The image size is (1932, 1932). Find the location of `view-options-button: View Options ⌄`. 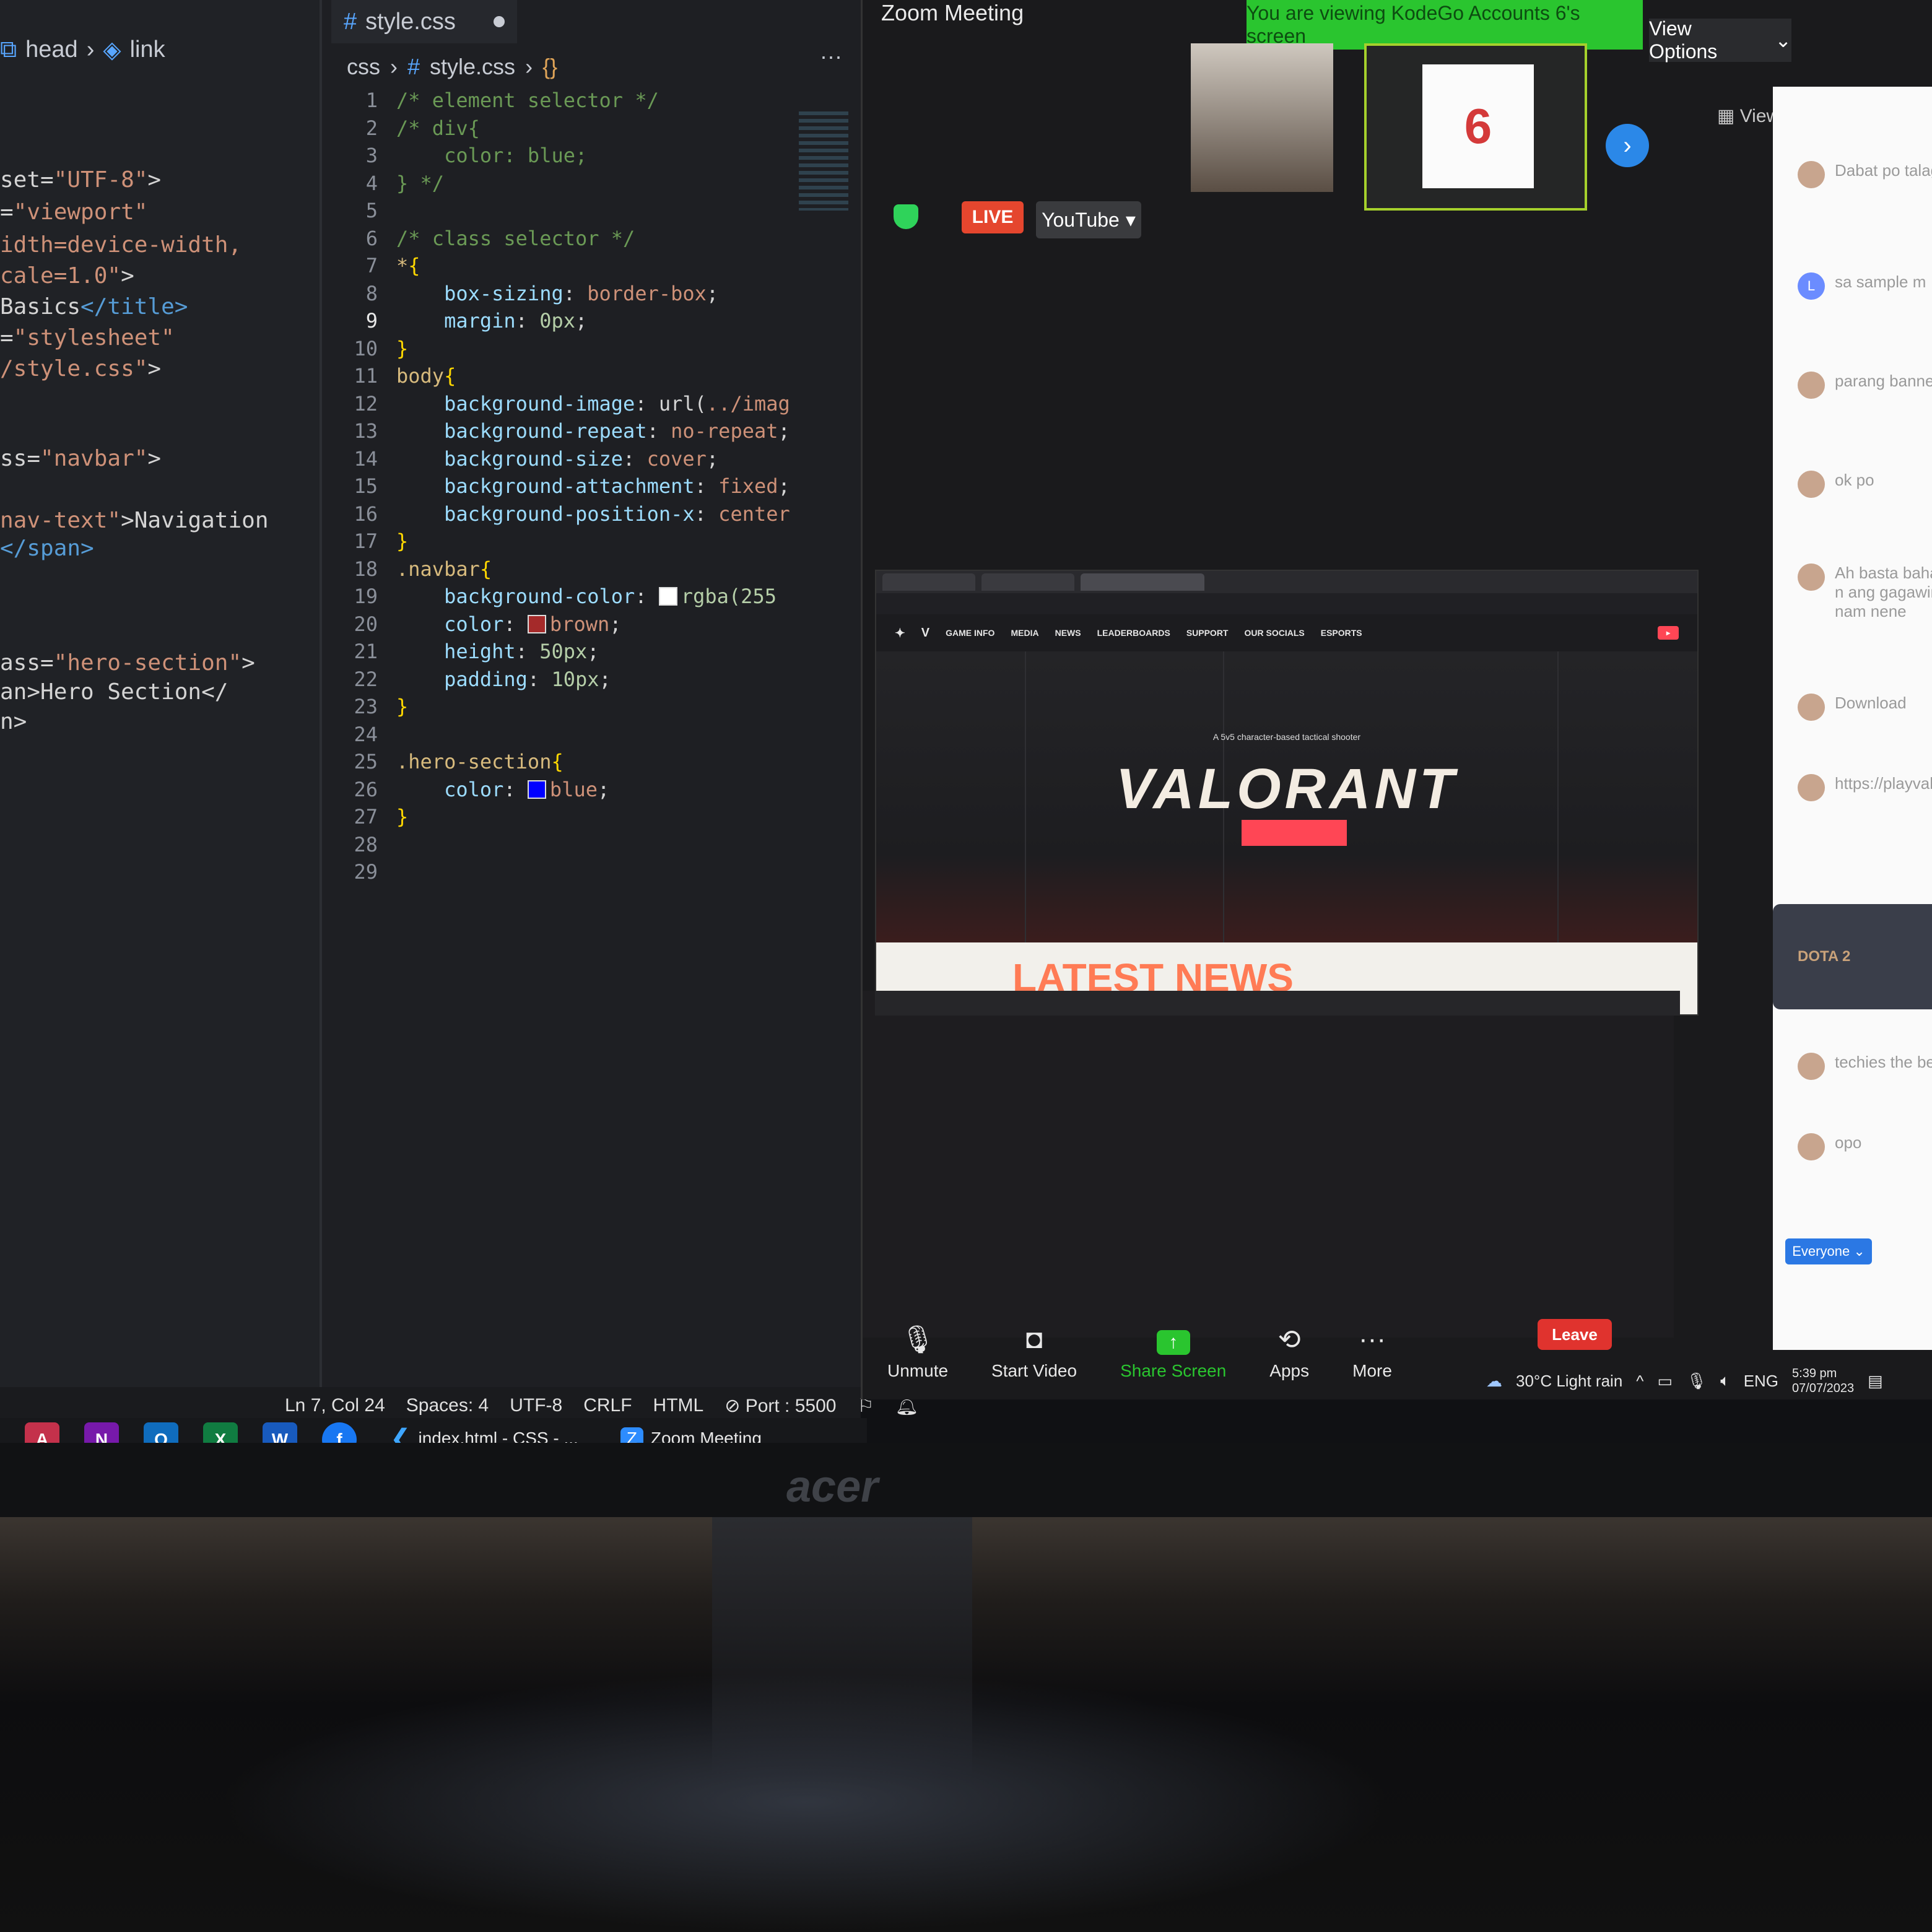

view-options-button: View Options ⌄ is located at coordinates (1720, 40).